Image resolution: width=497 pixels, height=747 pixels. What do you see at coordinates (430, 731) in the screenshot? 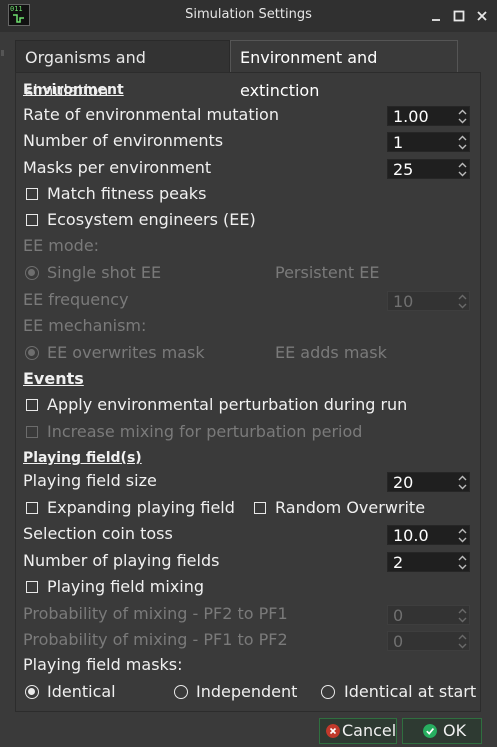
I see `checkmark-icon` at bounding box center [430, 731].